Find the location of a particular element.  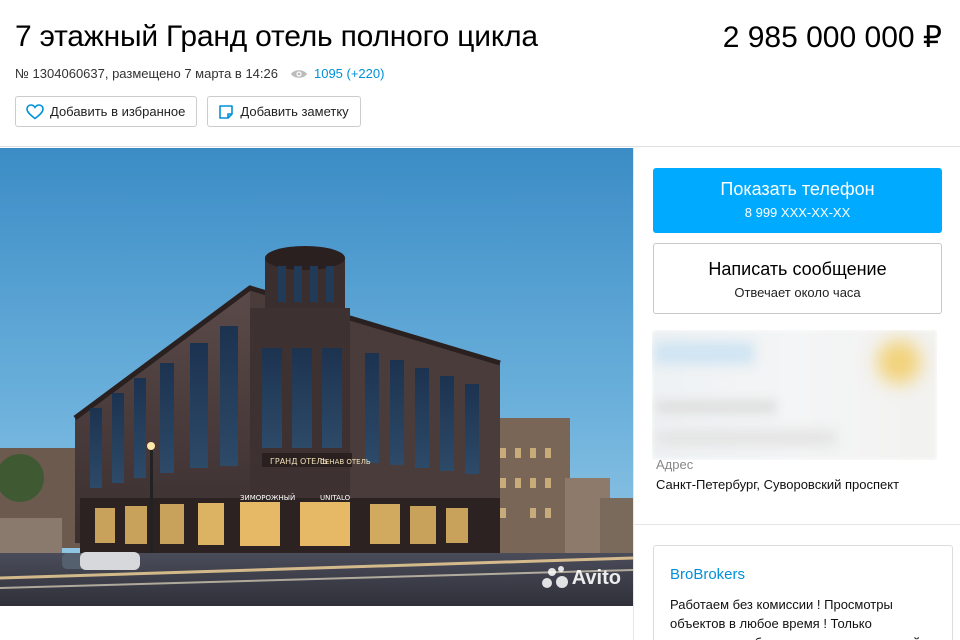

photo-gallery-strip is located at coordinates (316, 623).